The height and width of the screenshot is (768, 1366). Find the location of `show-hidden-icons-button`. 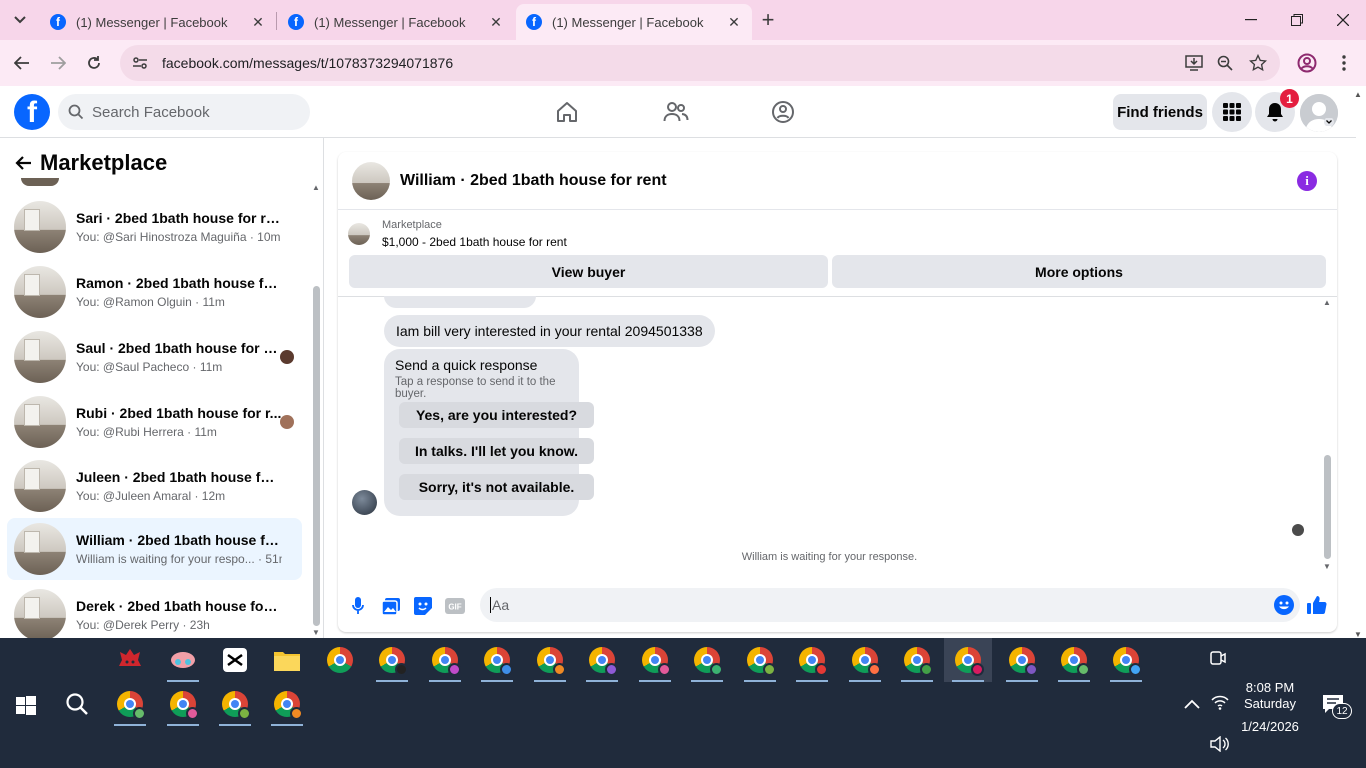

show-hidden-icons-button is located at coordinates (1192, 705).